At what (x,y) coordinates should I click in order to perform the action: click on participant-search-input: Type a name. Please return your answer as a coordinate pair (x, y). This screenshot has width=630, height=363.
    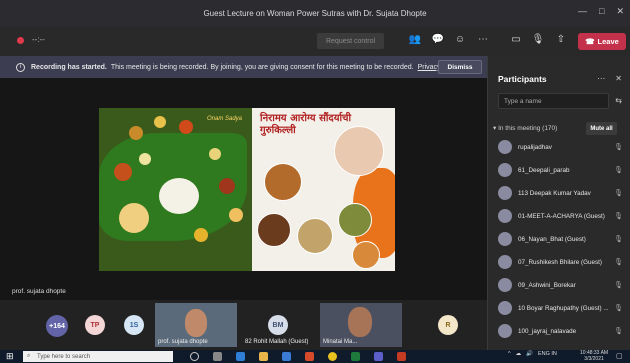
    Looking at the image, I should click on (553, 101).